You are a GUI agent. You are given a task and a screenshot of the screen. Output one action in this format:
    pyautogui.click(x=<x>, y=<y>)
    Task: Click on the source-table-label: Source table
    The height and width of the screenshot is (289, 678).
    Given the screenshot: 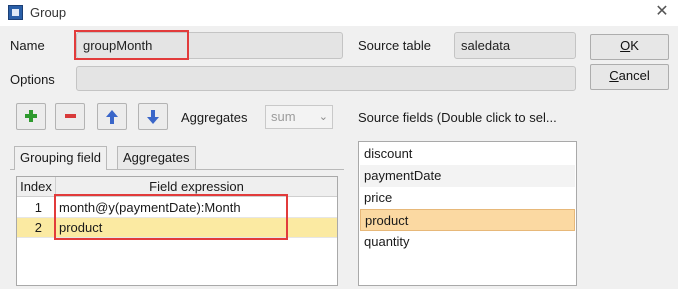 What is the action you would take?
    pyautogui.click(x=394, y=45)
    